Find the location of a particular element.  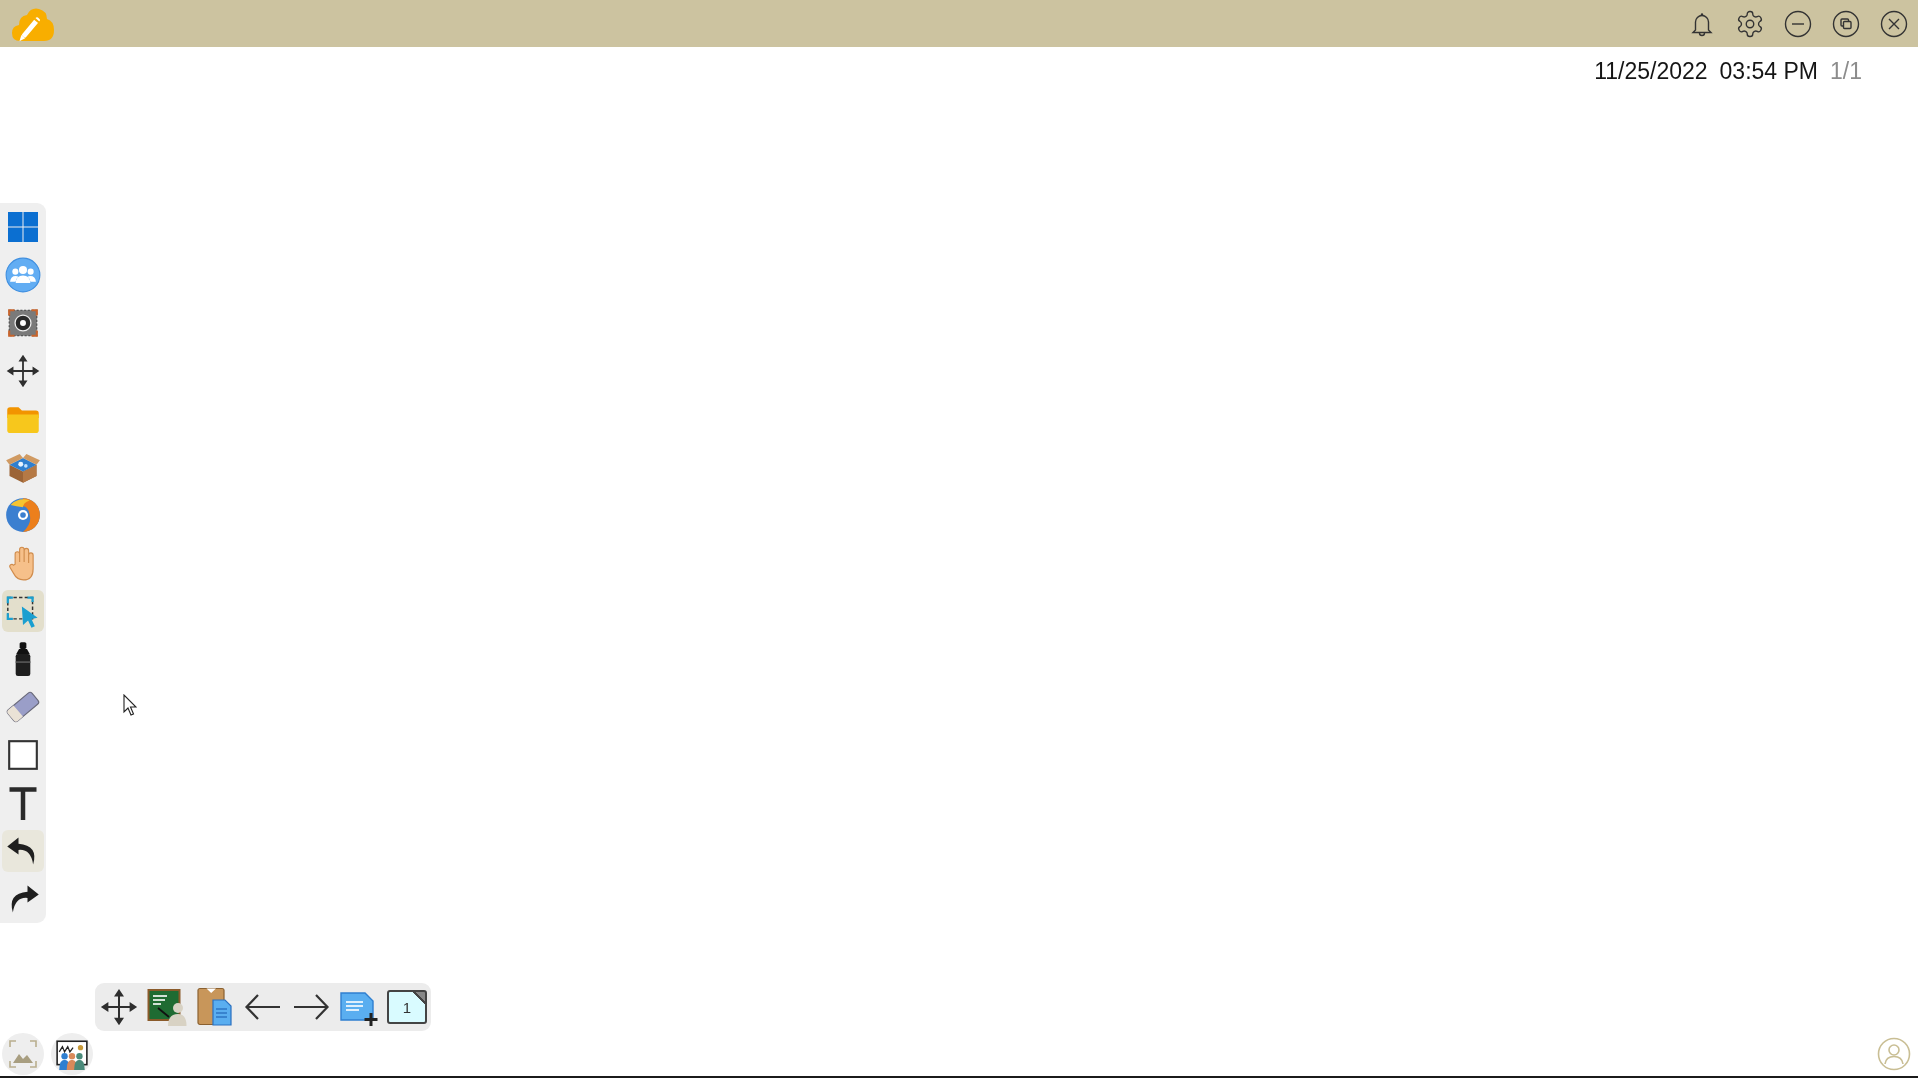

date-text: 11/25/2022 is located at coordinates (1651, 71).